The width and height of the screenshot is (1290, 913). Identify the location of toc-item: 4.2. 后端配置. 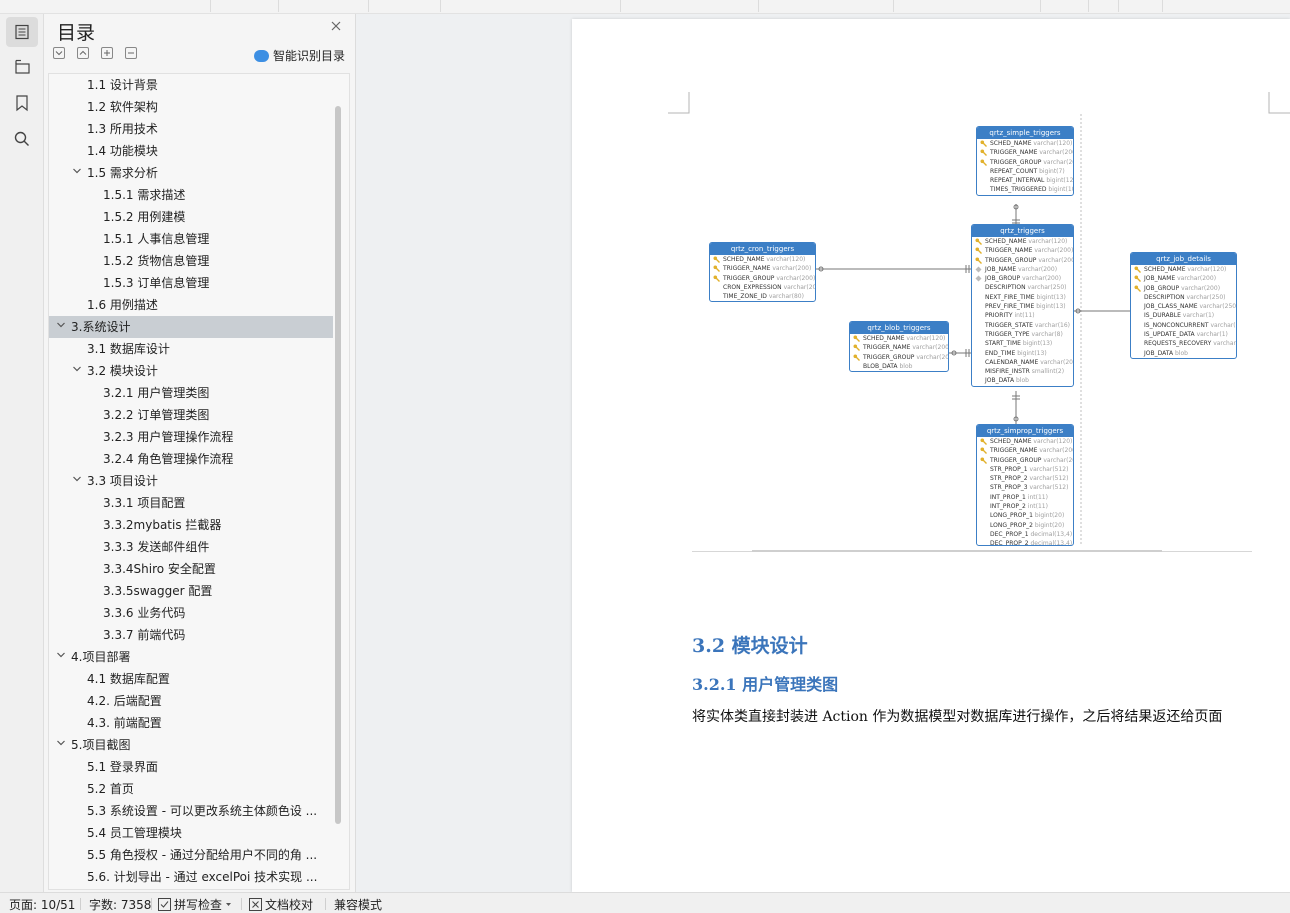
(191, 701).